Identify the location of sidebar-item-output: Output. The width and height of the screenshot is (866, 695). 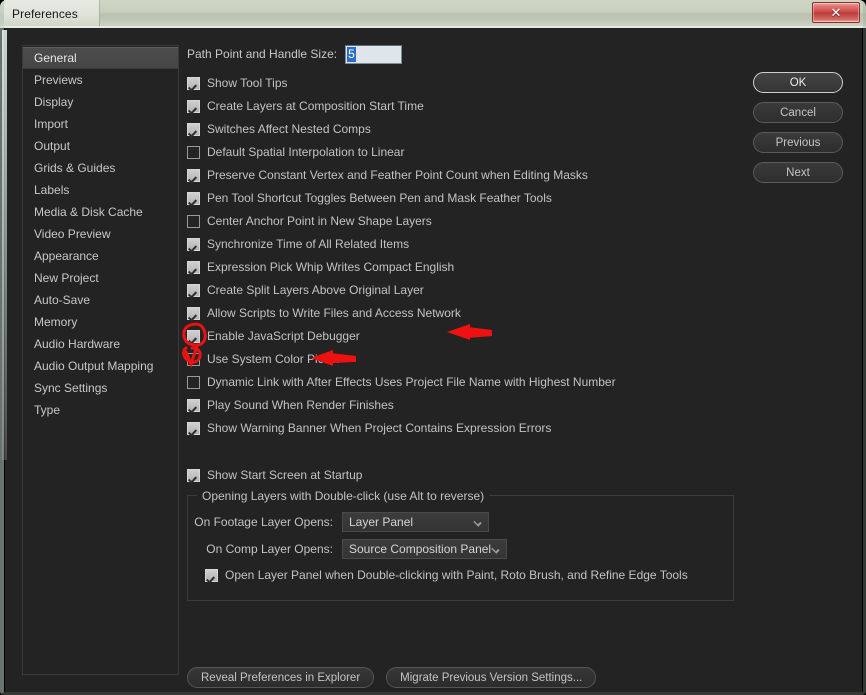
(100, 146).